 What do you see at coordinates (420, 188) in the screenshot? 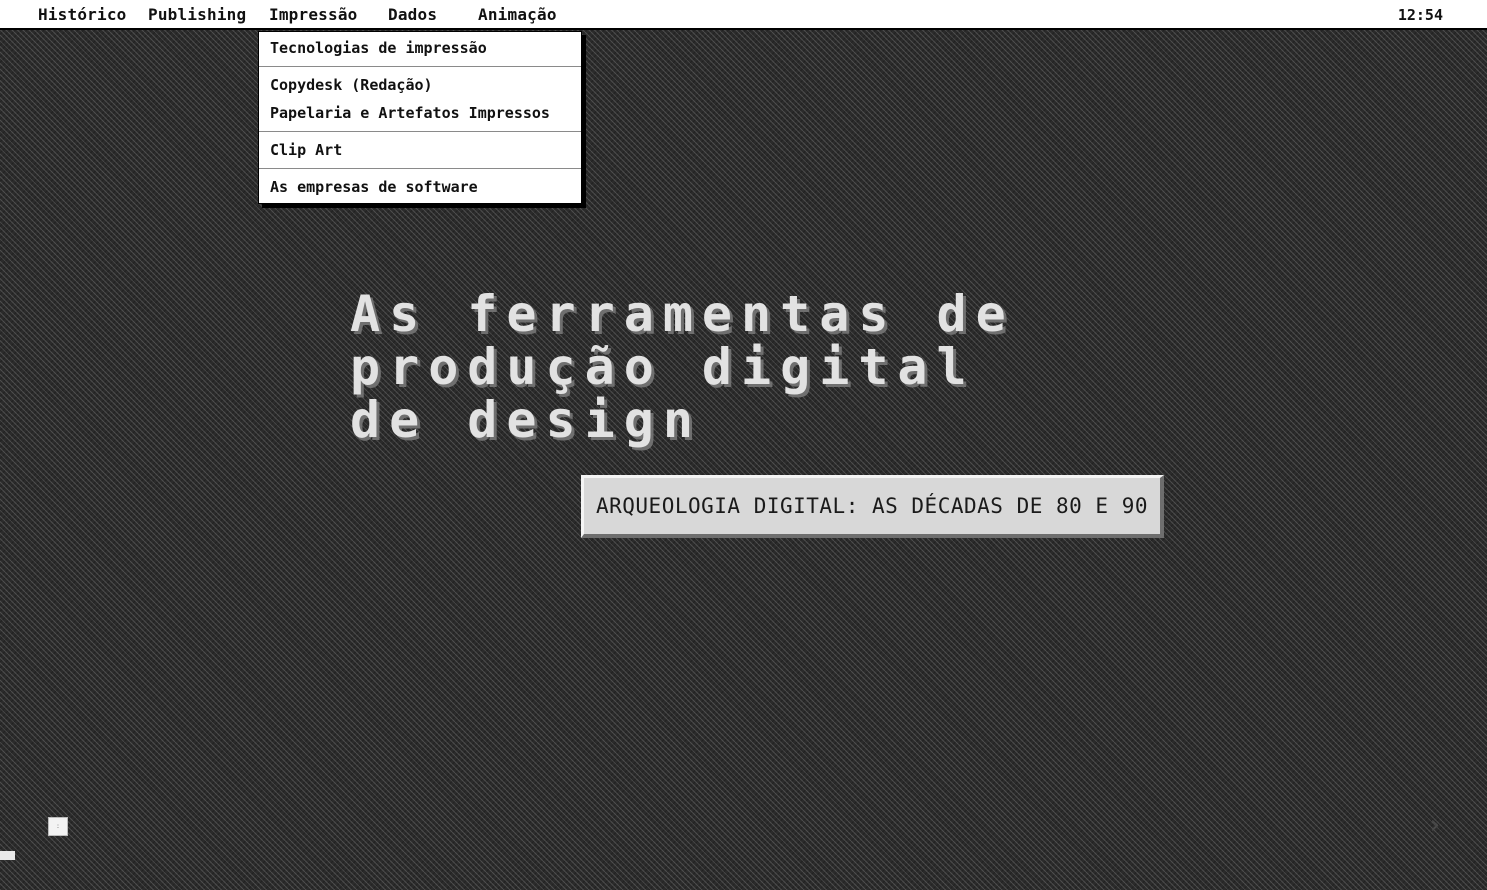
I see `menu-item-empresas-de-software: As empresas de software` at bounding box center [420, 188].